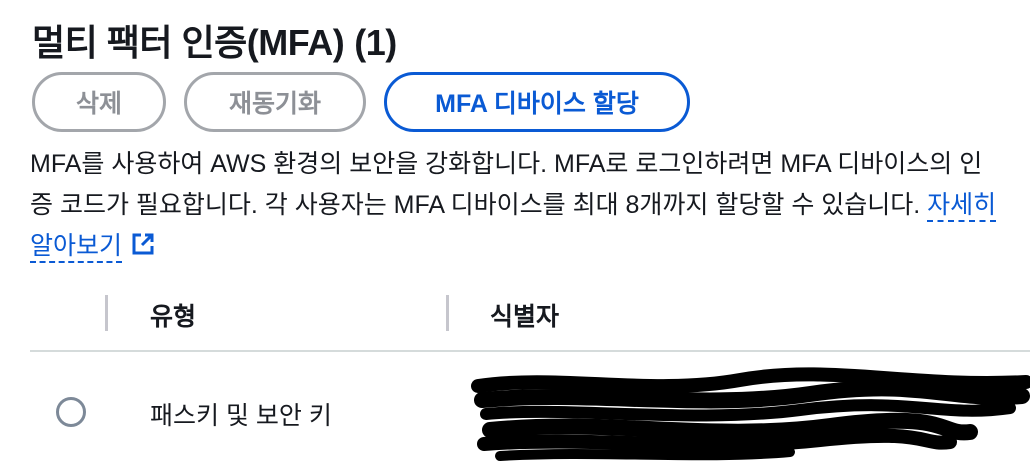 The width and height of the screenshot is (1030, 466). I want to click on column-header-identifier: 식별자, so click(524, 315).